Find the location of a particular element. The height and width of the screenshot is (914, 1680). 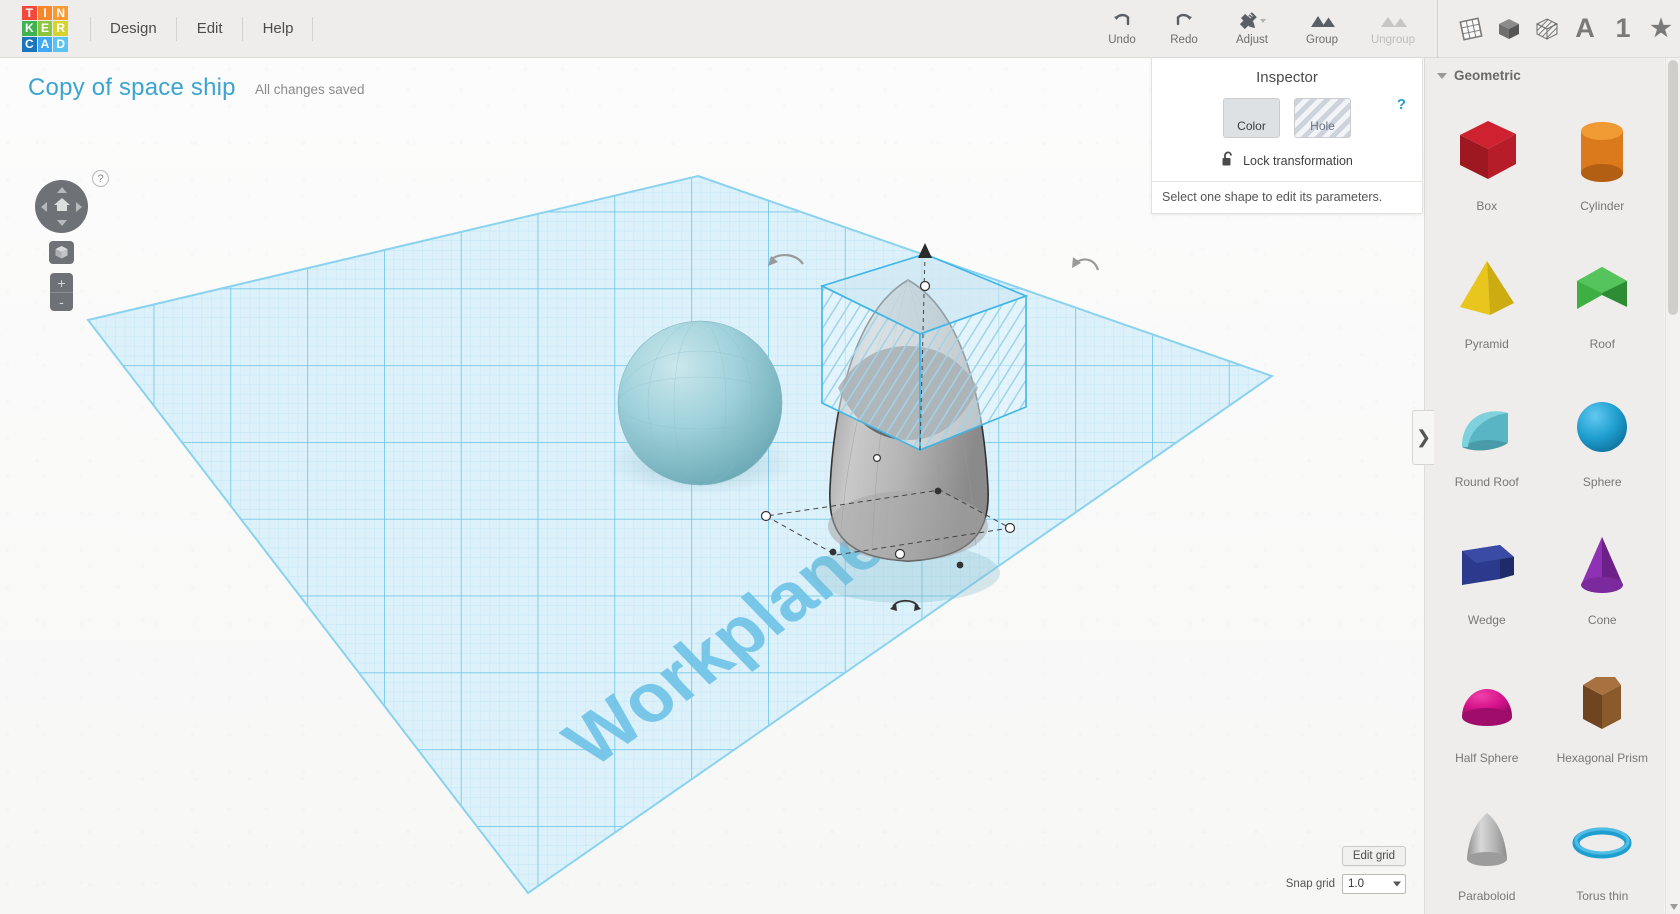

inspector-swatches: Color Hole is located at coordinates (1287, 118).